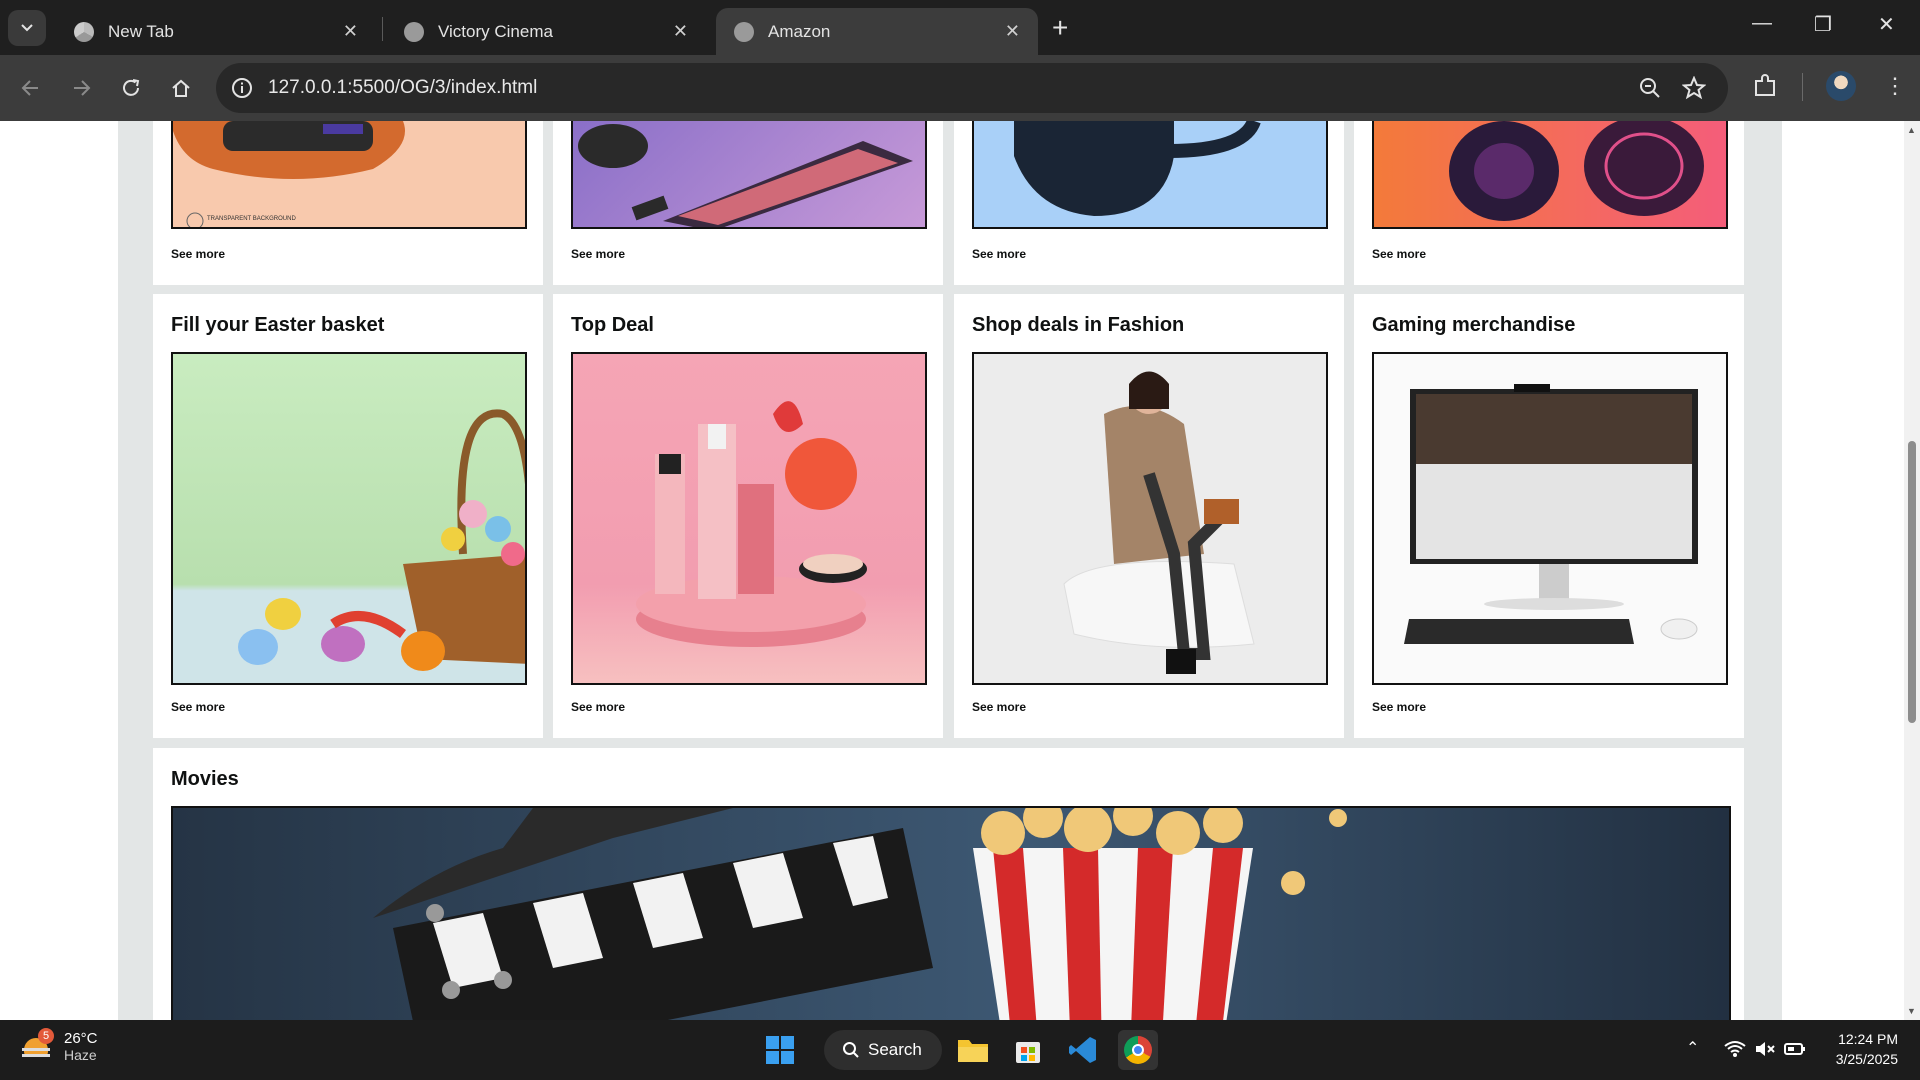 This screenshot has width=1920, height=1080. I want to click on card-title: Movies, so click(205, 779).